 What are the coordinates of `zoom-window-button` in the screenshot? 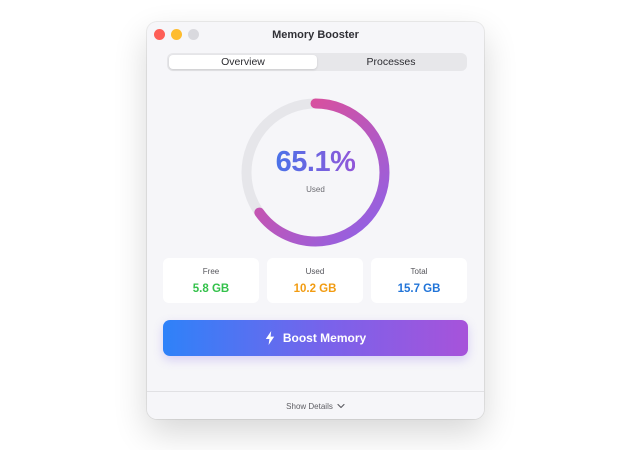 It's located at (193, 34).